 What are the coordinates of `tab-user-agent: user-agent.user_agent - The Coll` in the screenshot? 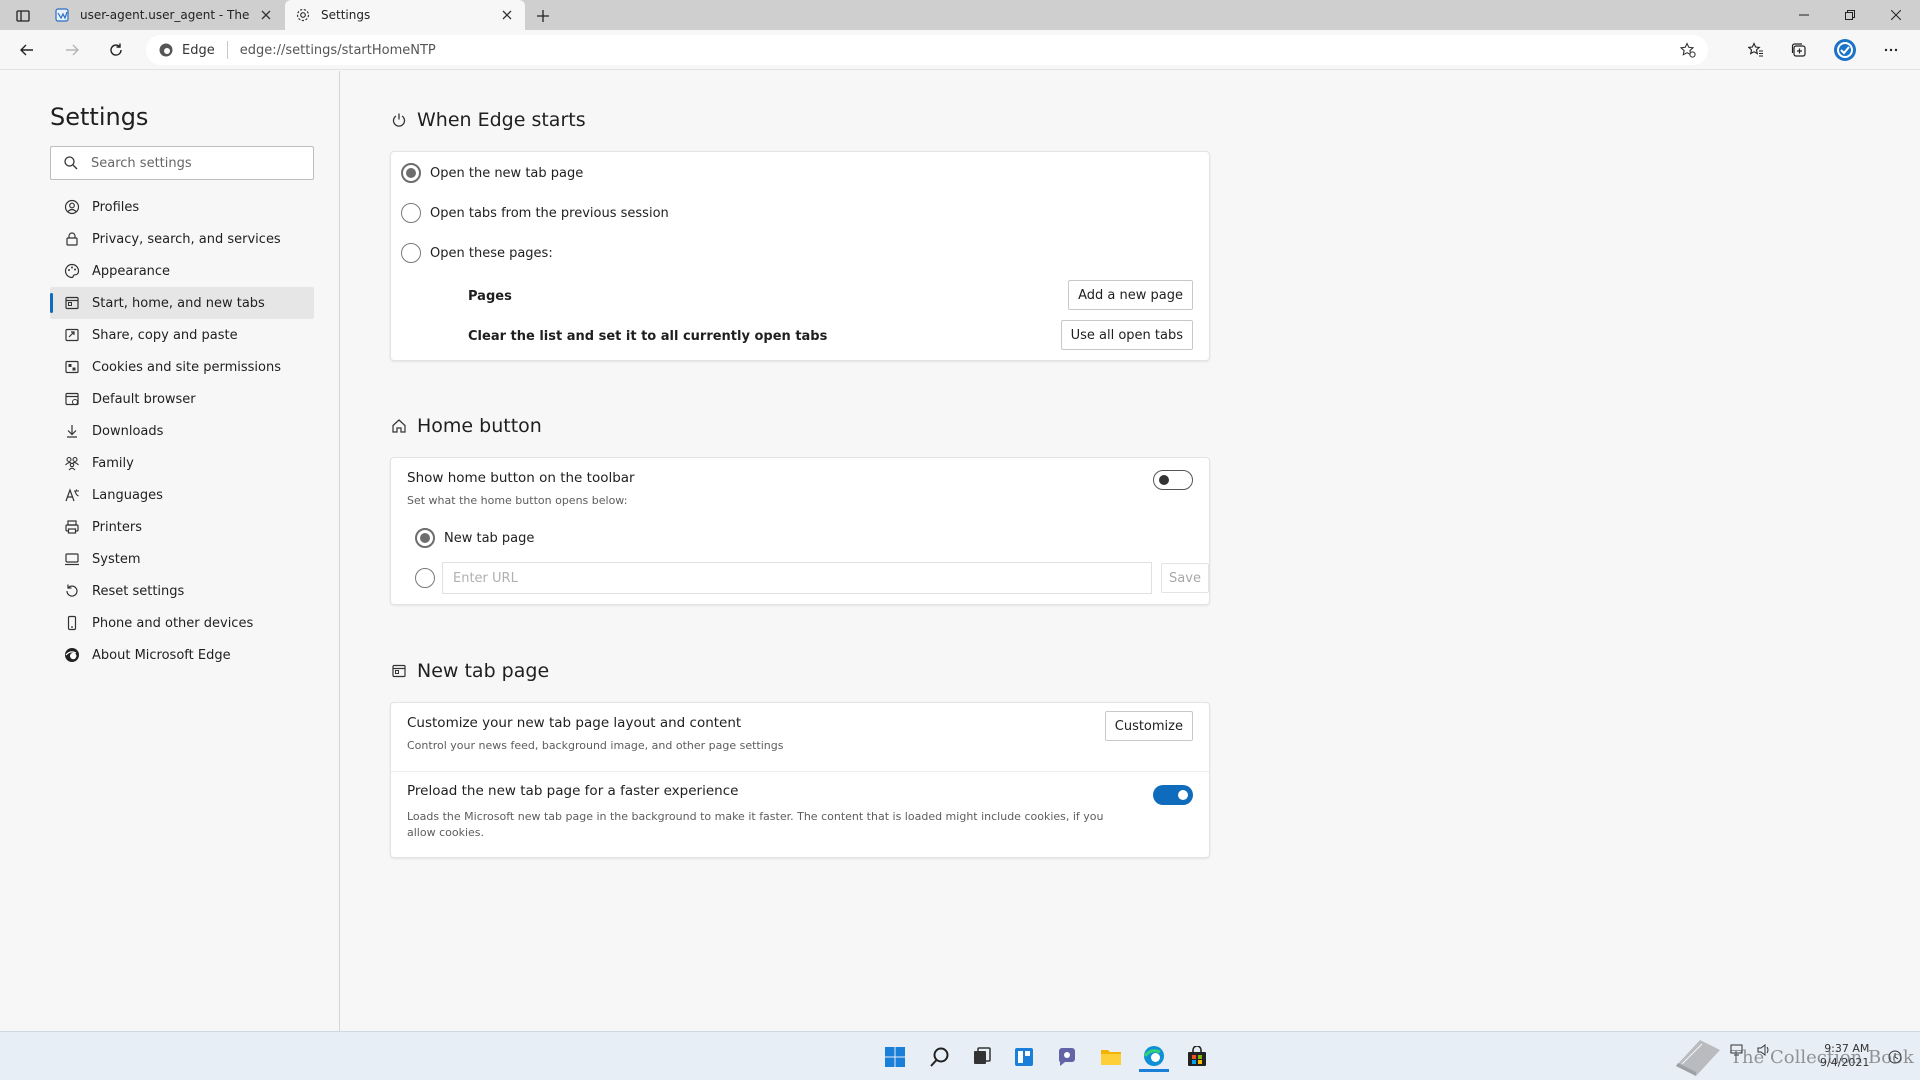 It's located at (164, 15).